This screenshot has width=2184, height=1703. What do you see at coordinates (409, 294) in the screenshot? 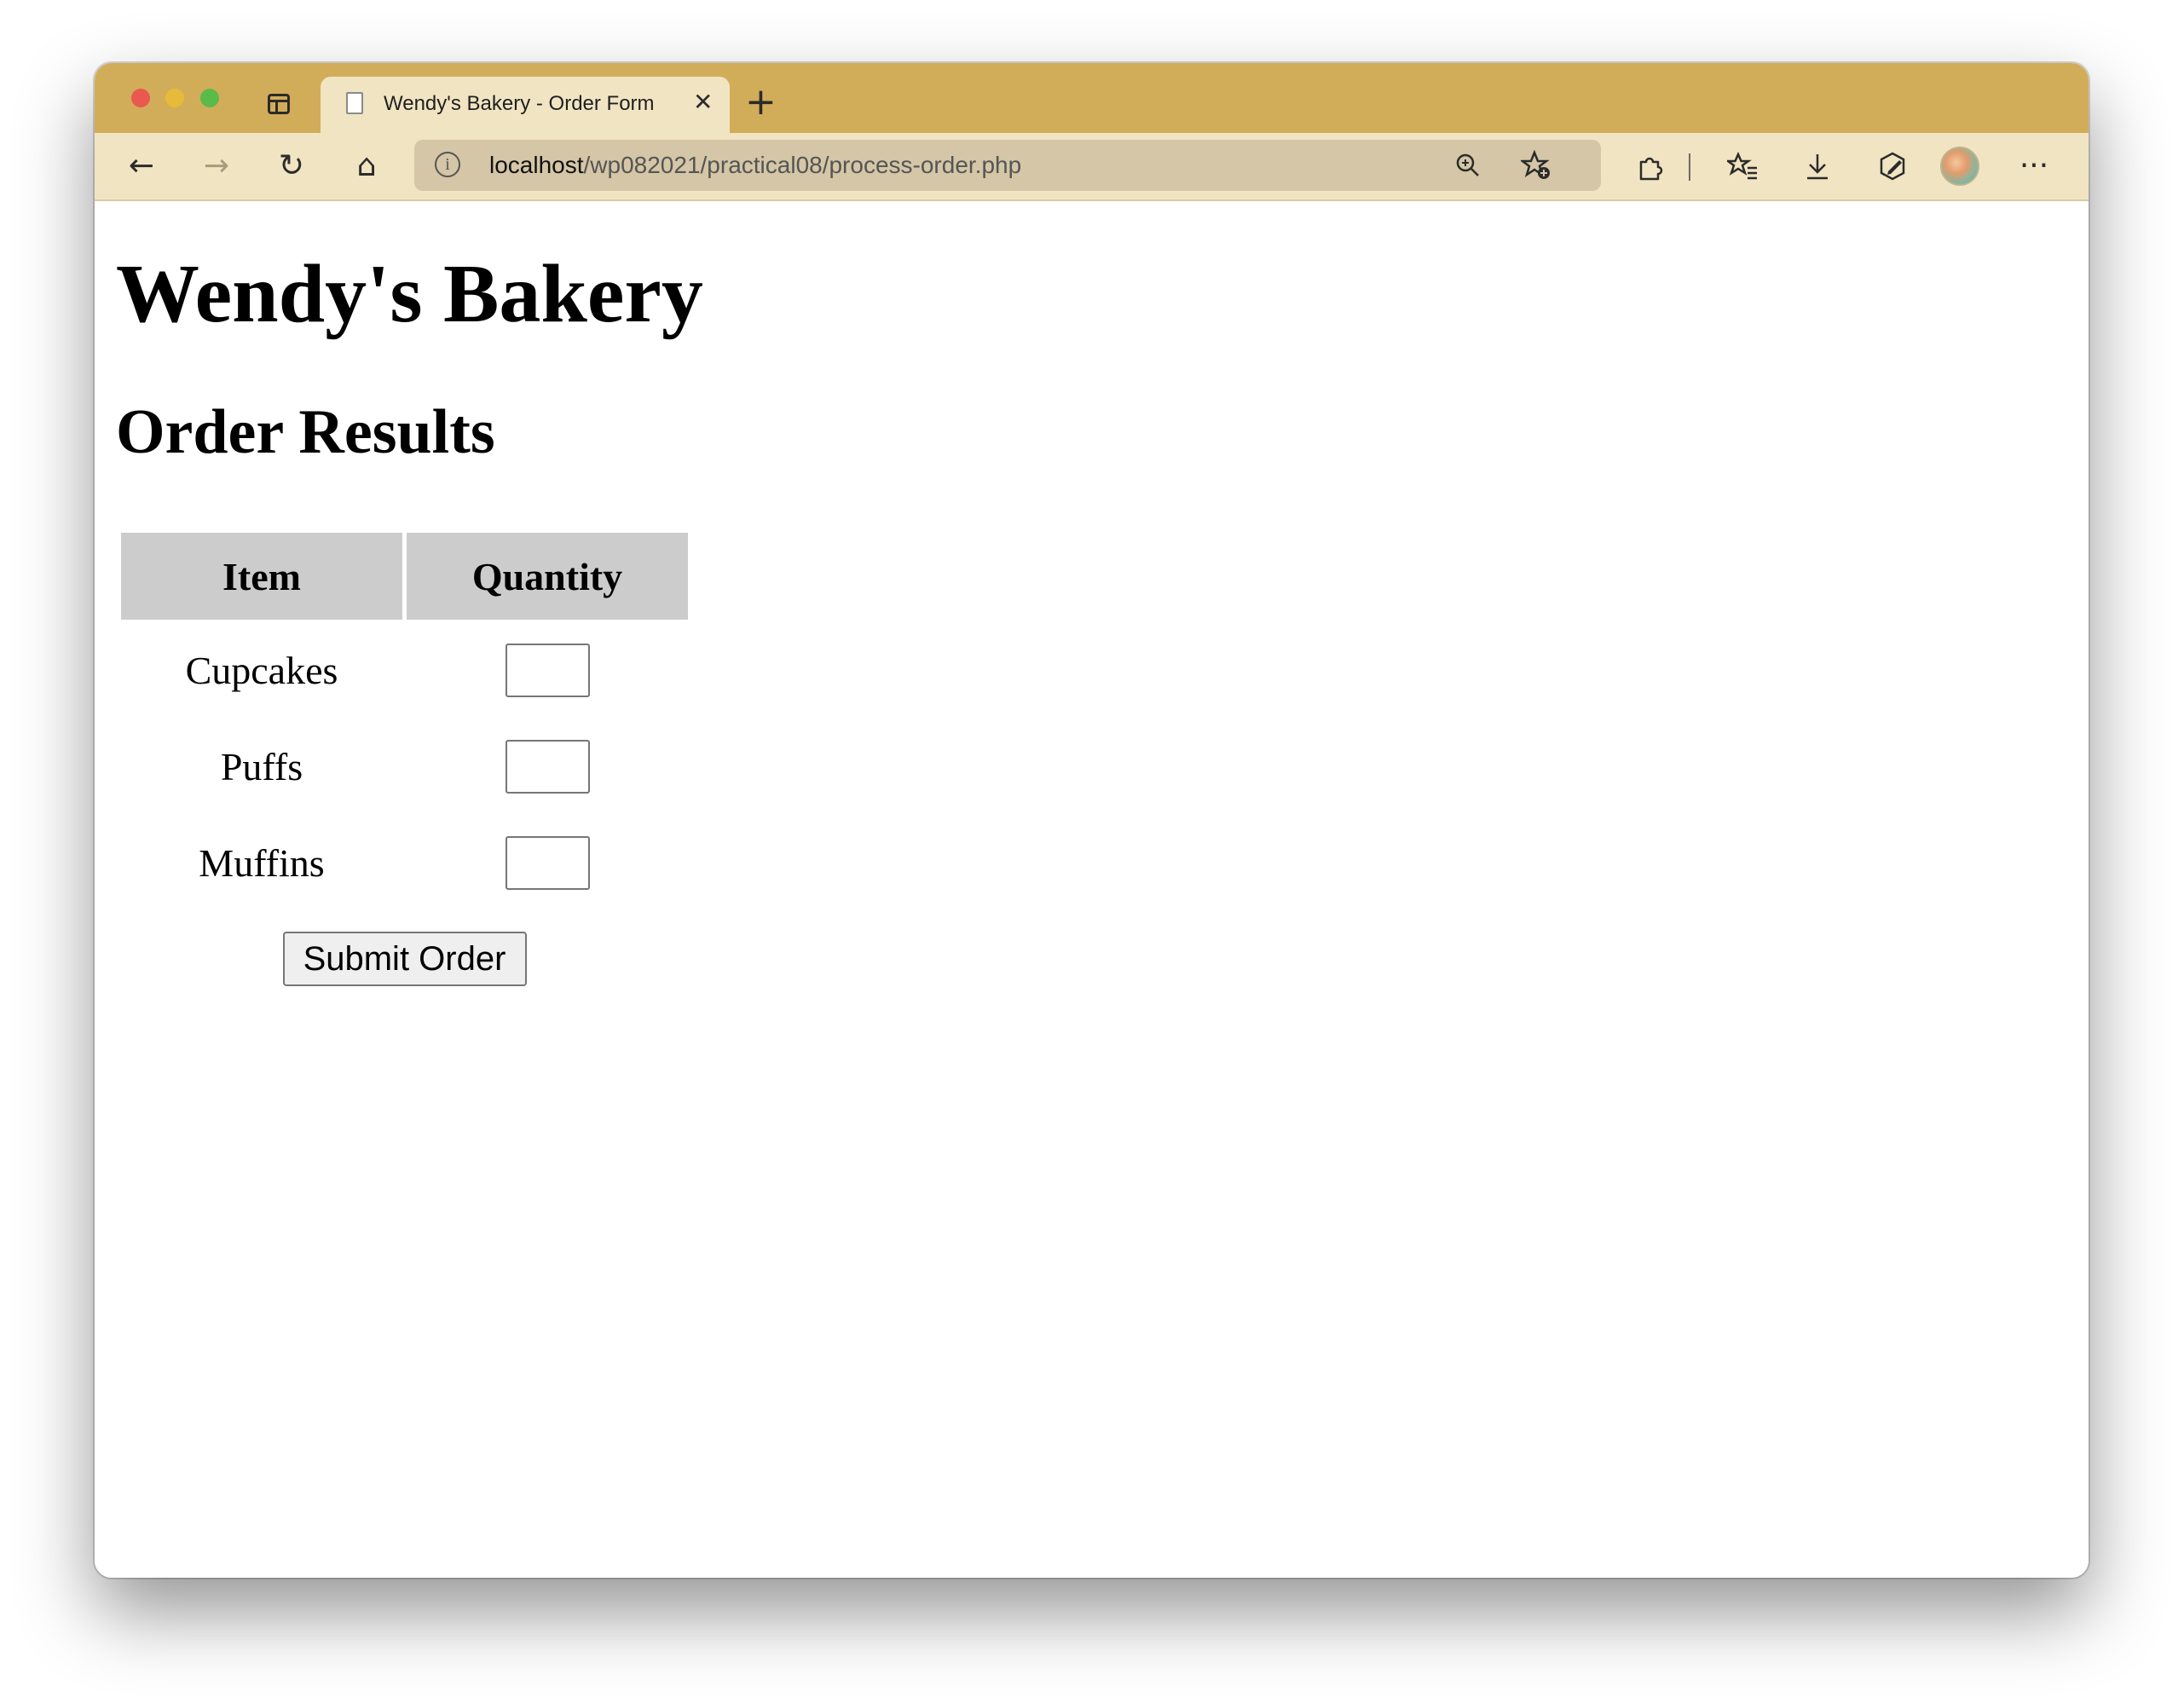
I see `page-title: Wendy's Bakery` at bounding box center [409, 294].